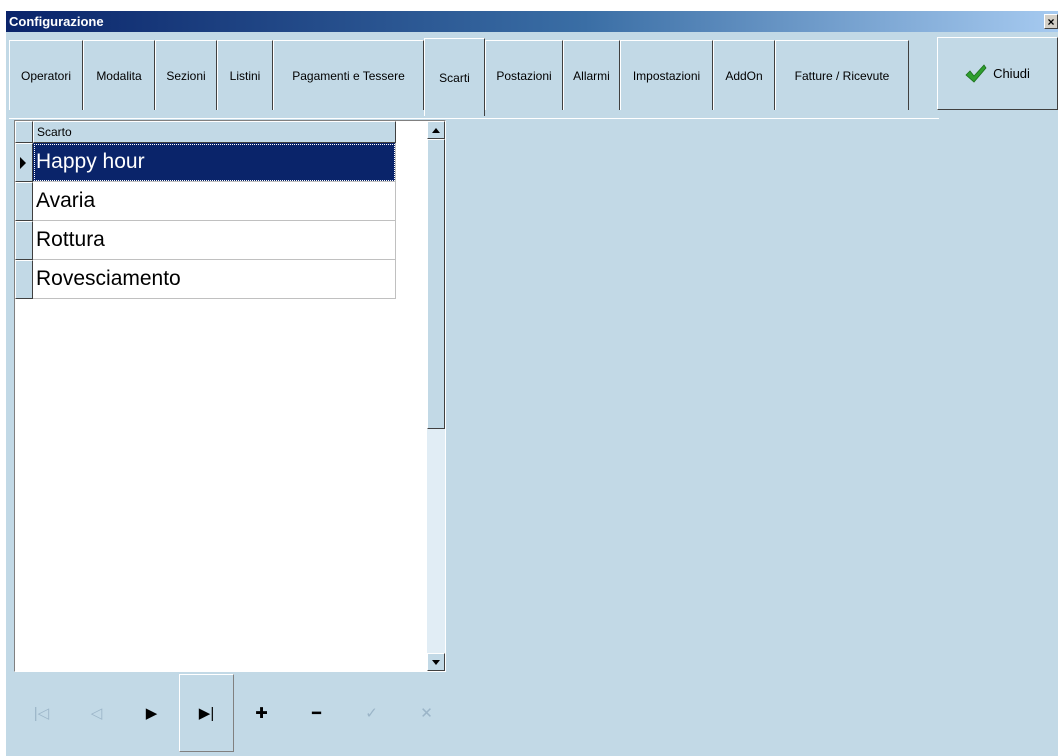 The width and height of the screenshot is (1058, 756). I want to click on tab-addon: AddOn, so click(744, 75).